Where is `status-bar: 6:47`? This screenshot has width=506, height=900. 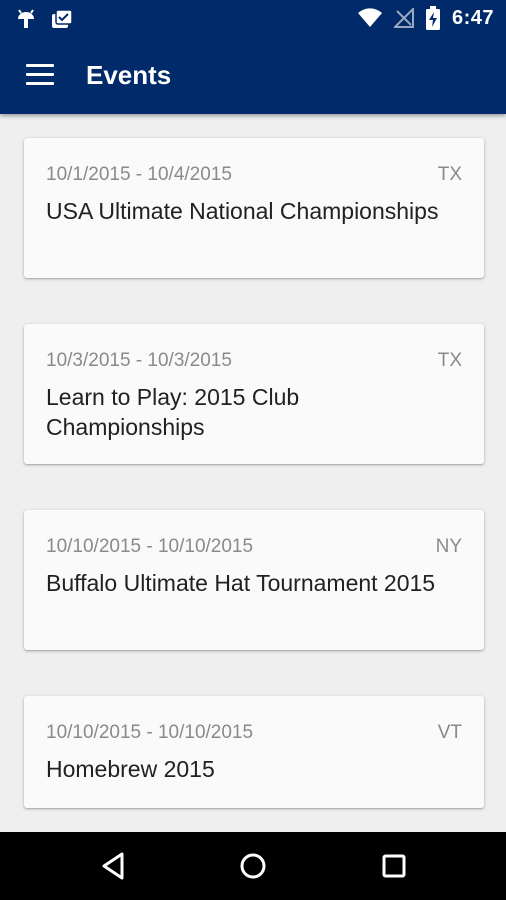
status-bar: 6:47 is located at coordinates (253, 19).